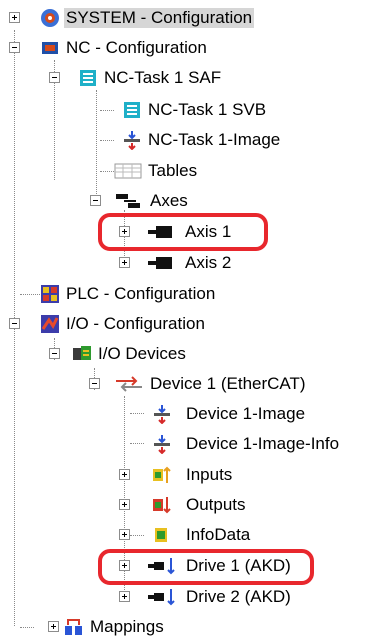 This screenshot has width=375, height=641. I want to click on tree-label: Device 1 (EtherCAT), so click(228, 383).